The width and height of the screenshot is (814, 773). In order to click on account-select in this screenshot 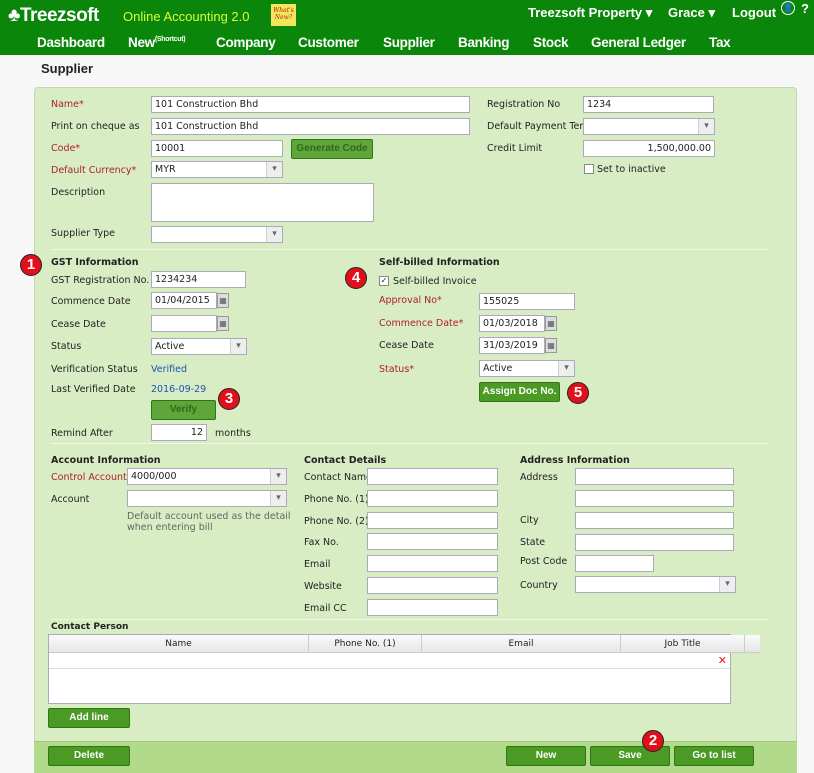, I will do `click(207, 498)`.